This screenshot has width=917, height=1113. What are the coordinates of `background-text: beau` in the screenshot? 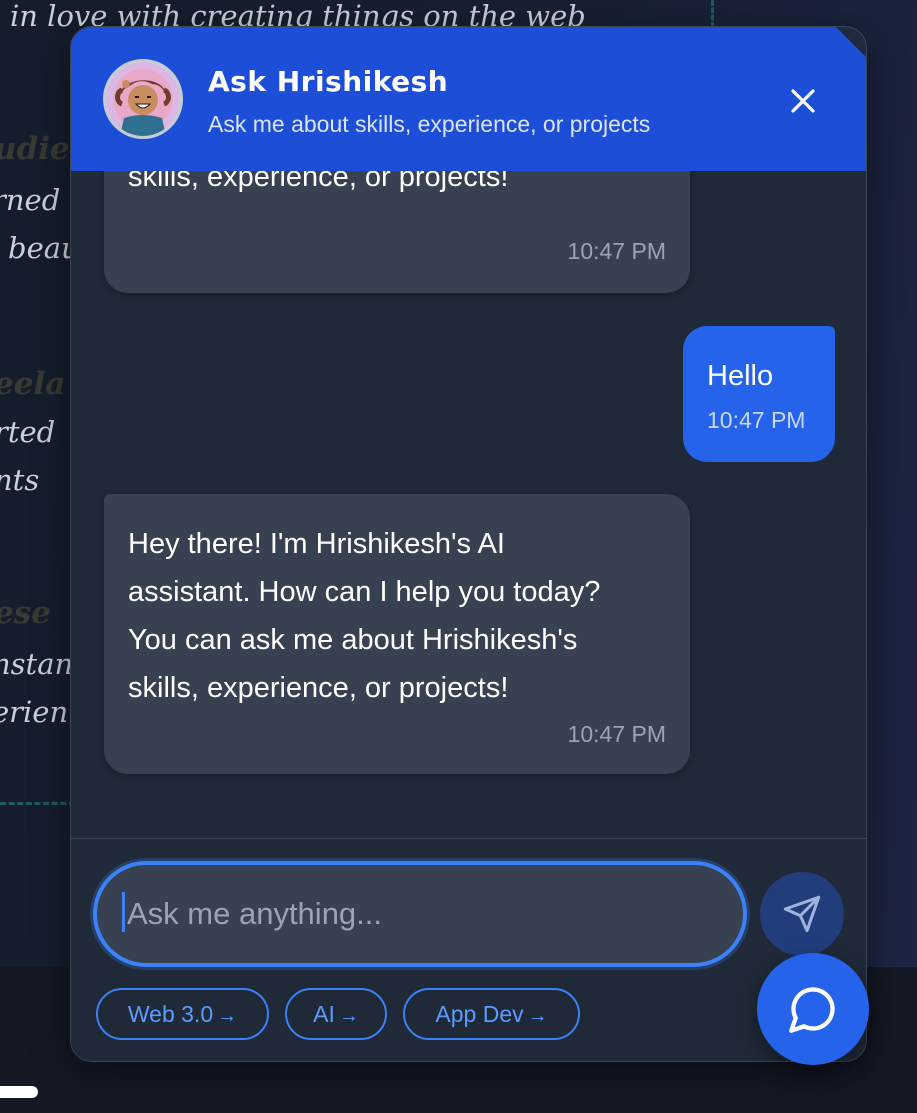 It's located at (44, 248).